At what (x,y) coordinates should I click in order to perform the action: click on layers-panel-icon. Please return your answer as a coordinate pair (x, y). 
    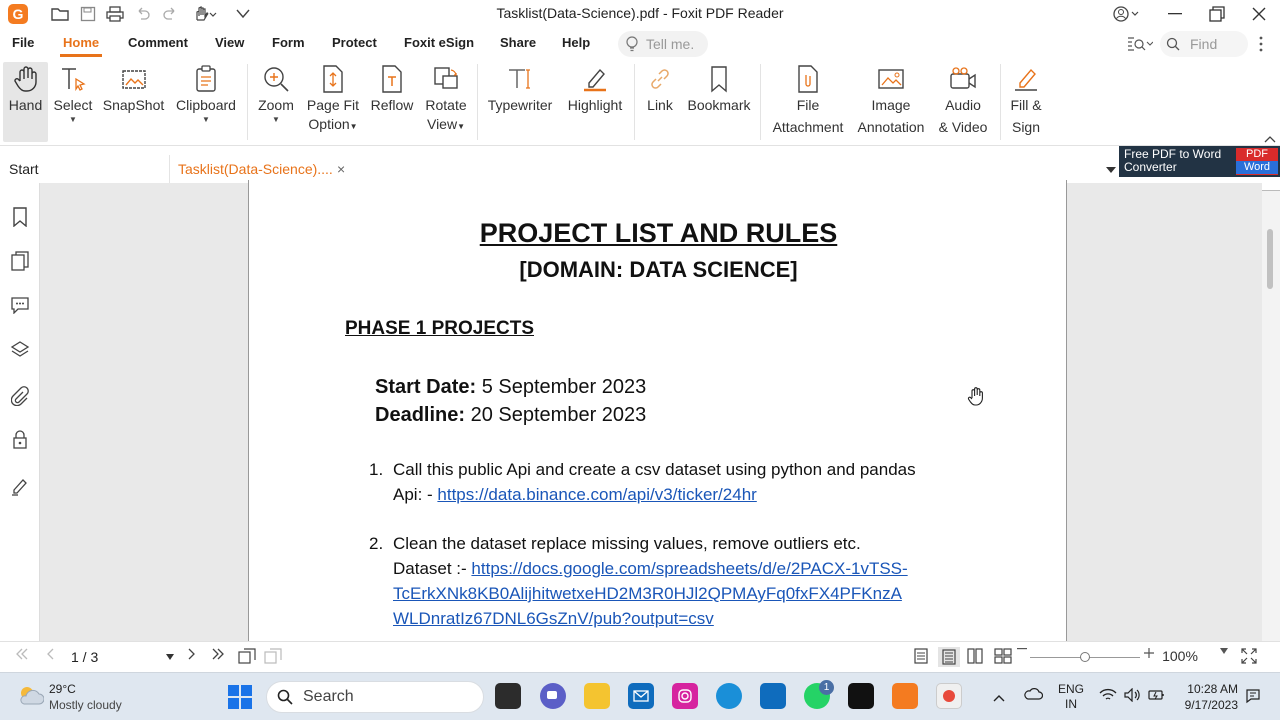
    Looking at the image, I should click on (20, 350).